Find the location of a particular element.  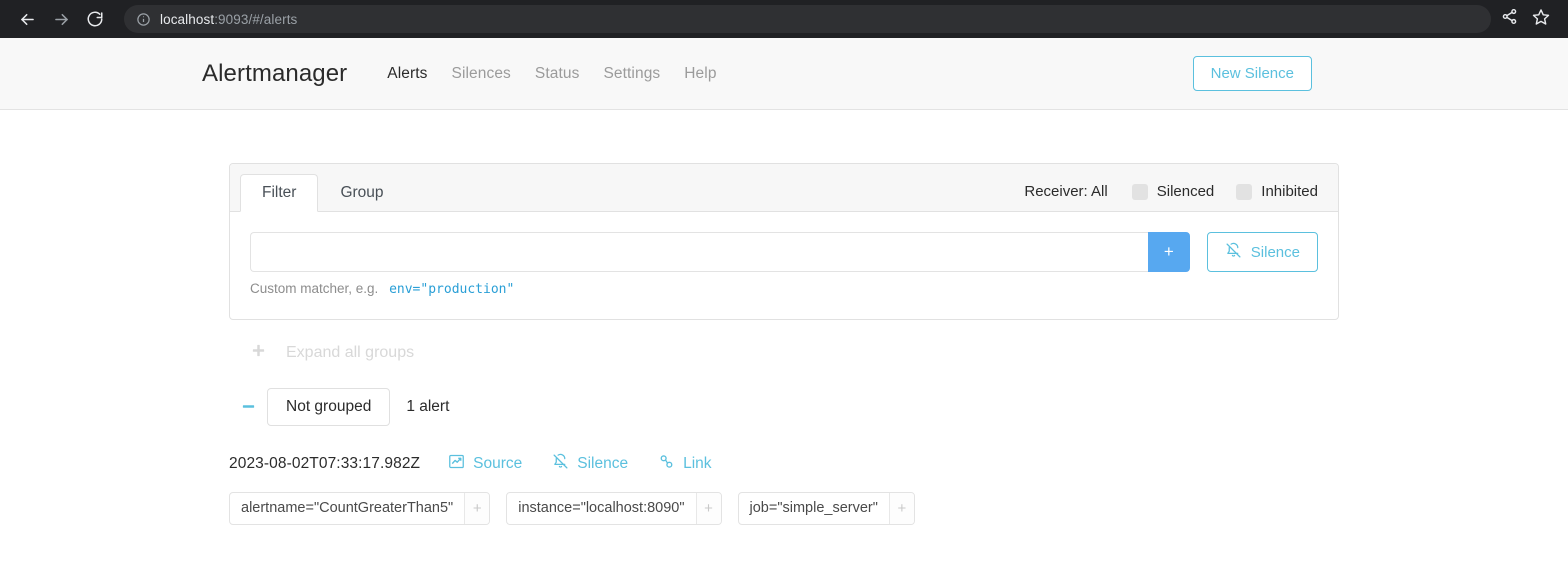

toggle-inhibited-label: Inhibited is located at coordinates (1289, 191).